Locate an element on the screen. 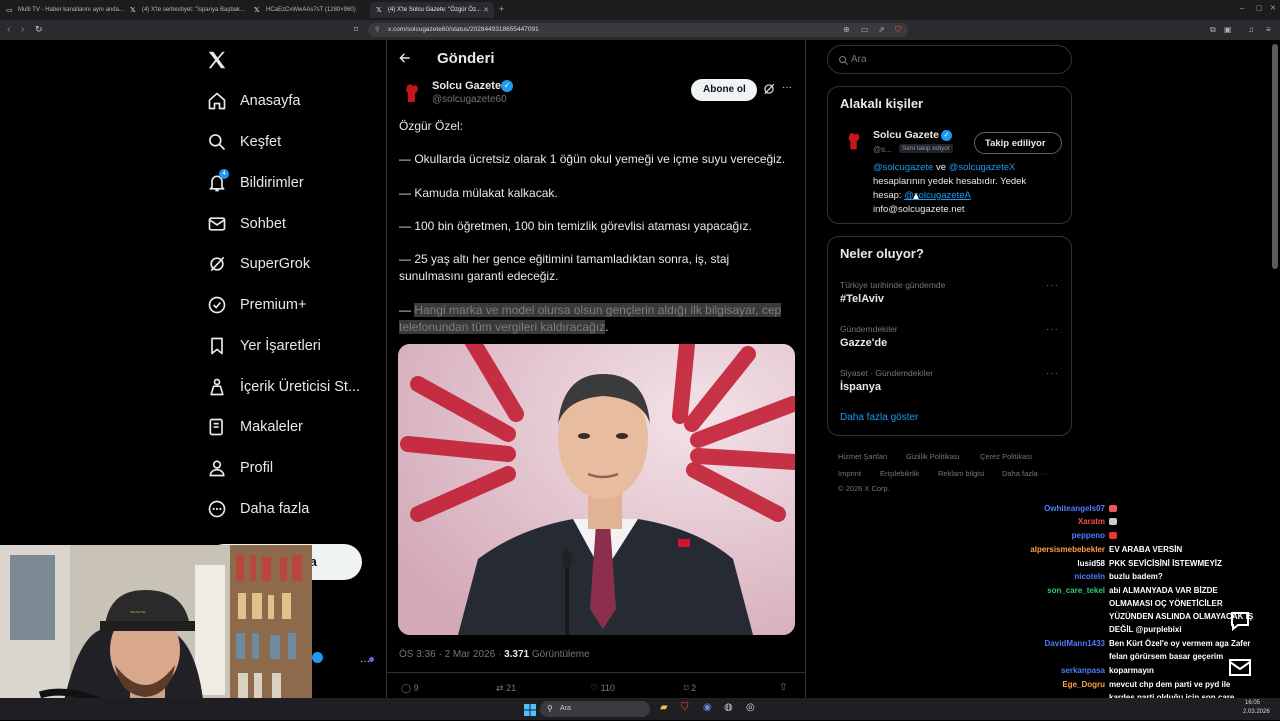 The image size is (1280, 721). clock-time: 16:05 is located at coordinates (1252, 703).